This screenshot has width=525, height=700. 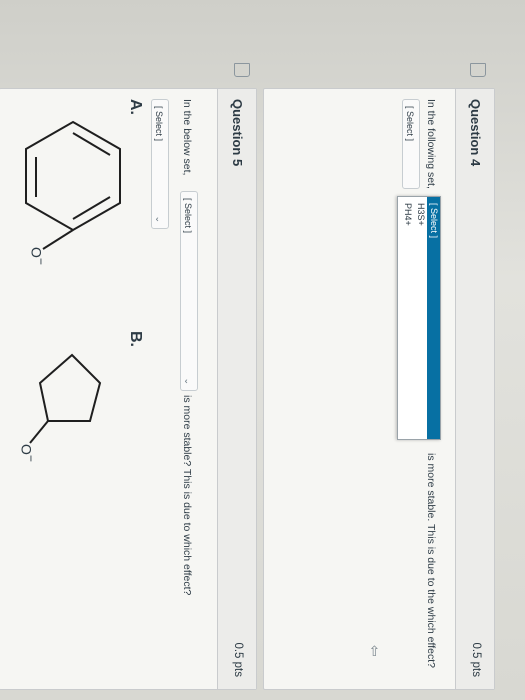 I want to click on dropdown-option-h3s: H3S+, so click(x=420, y=318).